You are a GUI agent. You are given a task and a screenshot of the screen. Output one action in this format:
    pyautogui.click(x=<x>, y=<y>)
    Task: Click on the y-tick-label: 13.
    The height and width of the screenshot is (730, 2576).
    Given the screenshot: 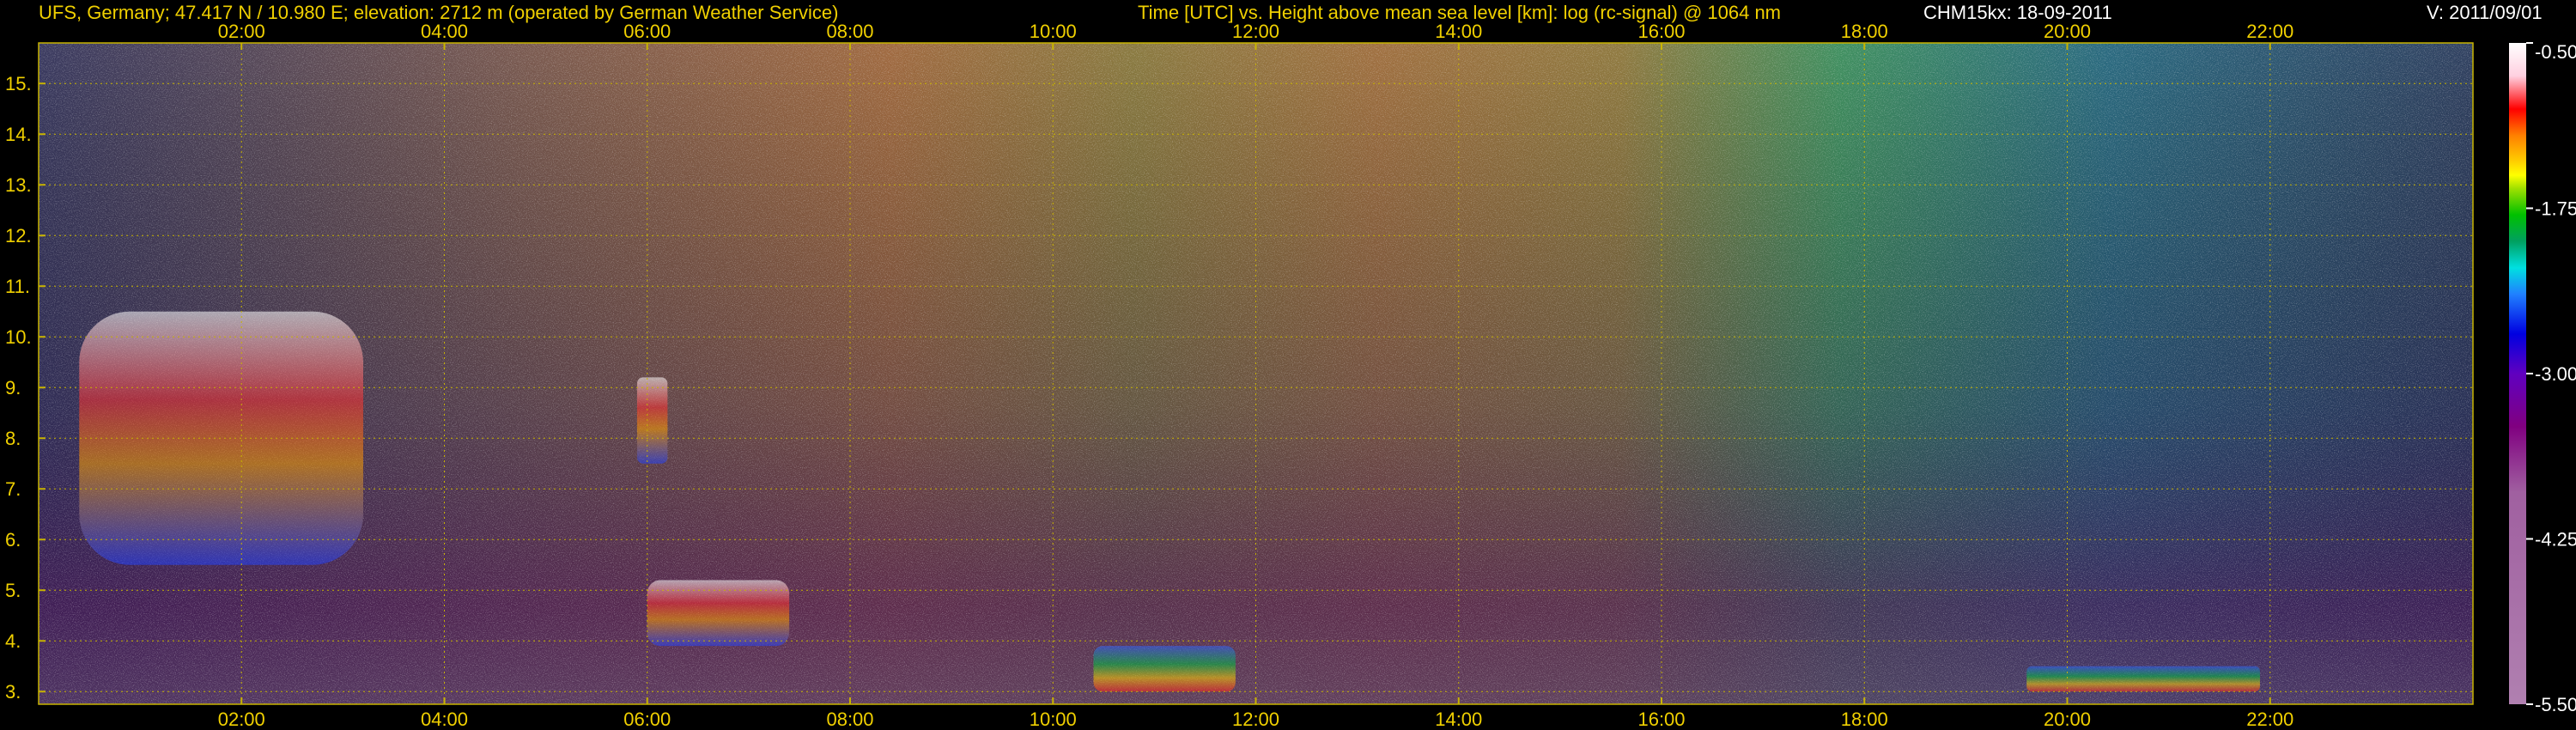 What is the action you would take?
    pyautogui.click(x=18, y=185)
    